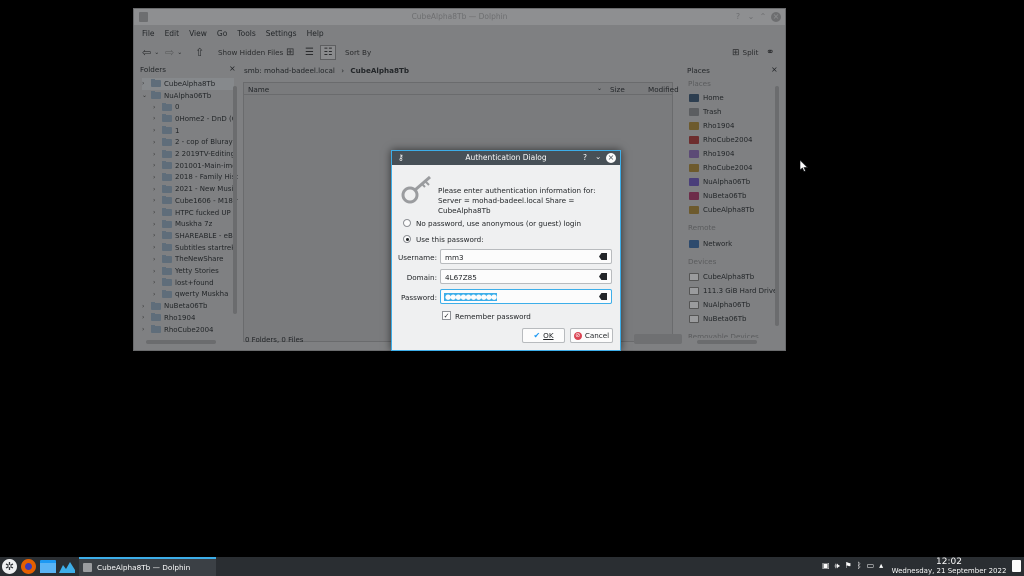  I want to click on up-button: ⇧, so click(199, 52).